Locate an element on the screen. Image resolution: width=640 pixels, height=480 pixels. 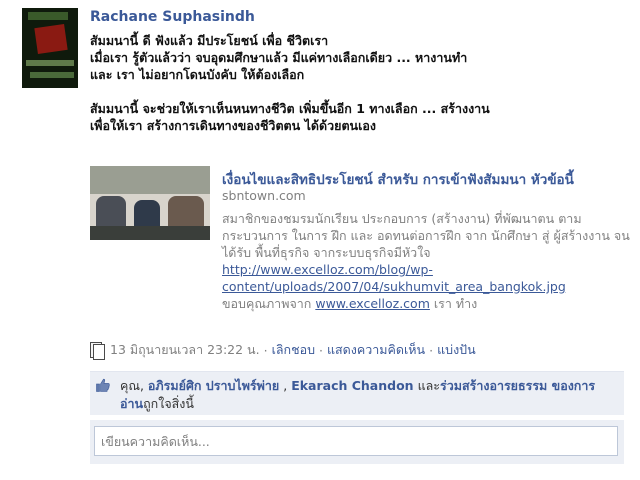
shared-link-domain: sbntown.com is located at coordinates (264, 195).